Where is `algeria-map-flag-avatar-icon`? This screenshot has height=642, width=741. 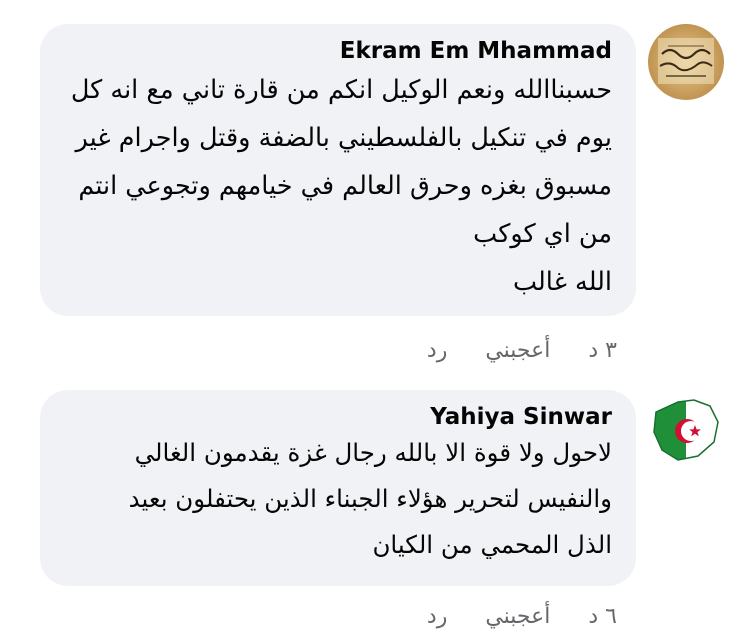
algeria-map-flag-avatar-icon is located at coordinates (686, 428).